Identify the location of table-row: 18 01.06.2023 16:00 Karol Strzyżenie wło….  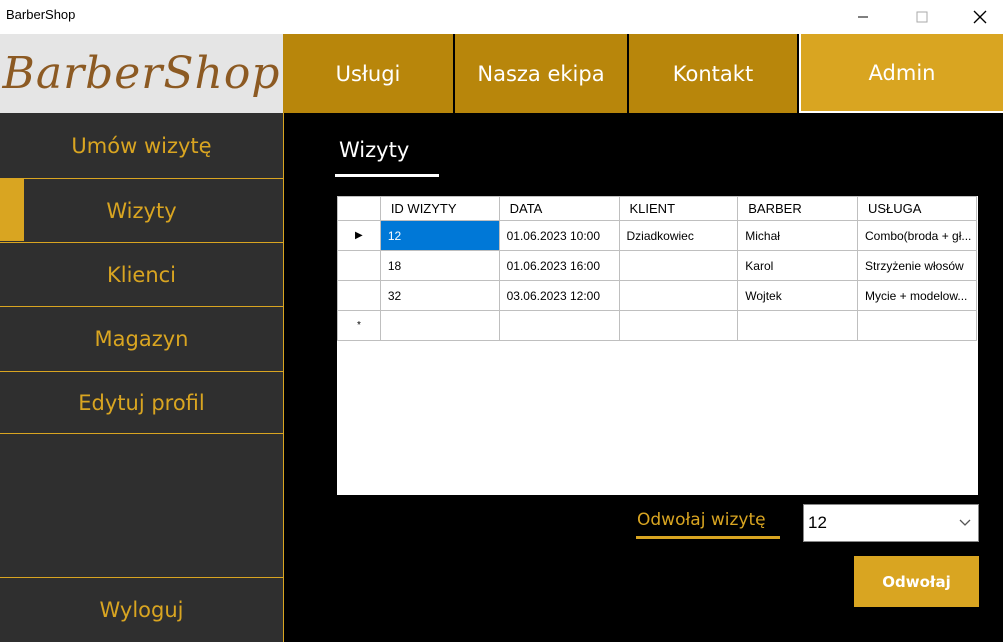
(657, 265).